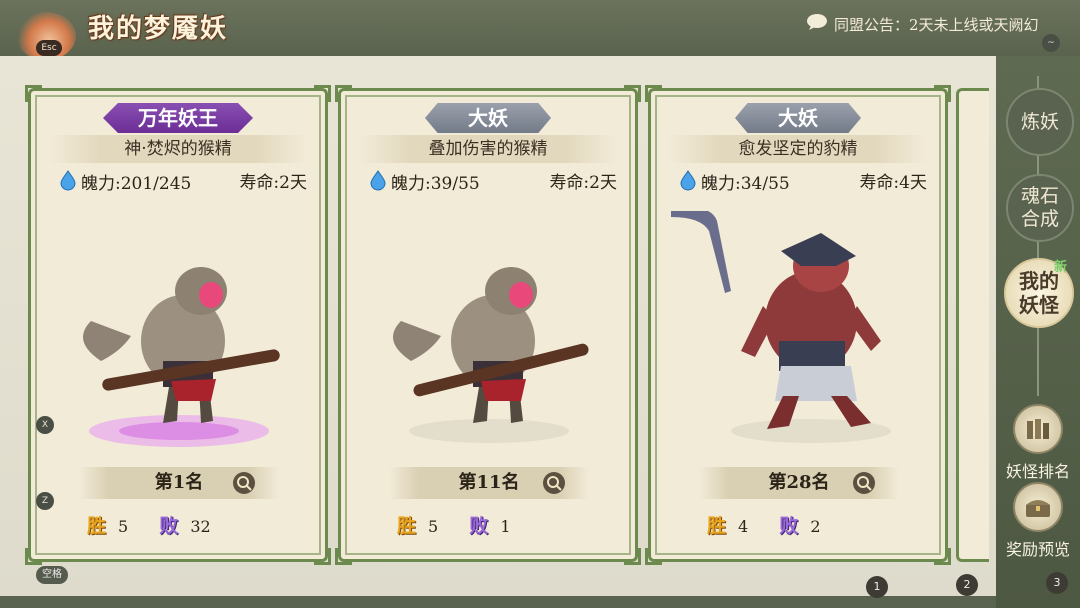 Image resolution: width=1080 pixels, height=608 pixels. I want to click on tilde-hotkey-badge: ~, so click(1051, 43).